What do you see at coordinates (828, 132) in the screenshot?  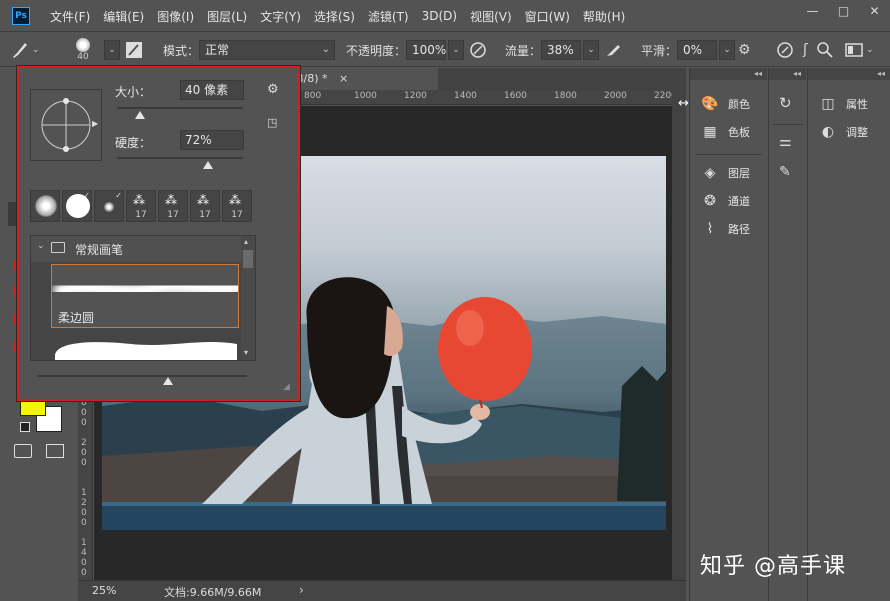 I see `adjustments-icon: ◐` at bounding box center [828, 132].